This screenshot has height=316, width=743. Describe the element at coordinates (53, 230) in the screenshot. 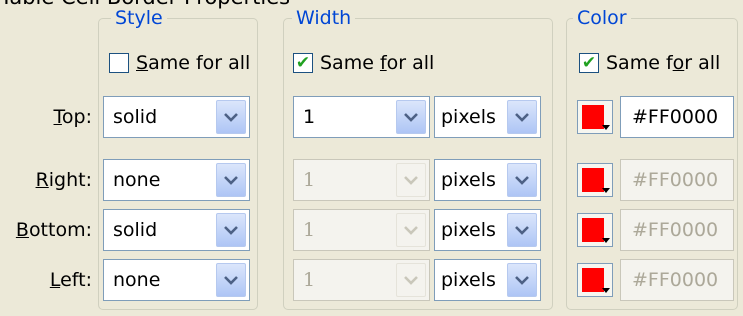

I see `row-label: Bottom:` at that location.